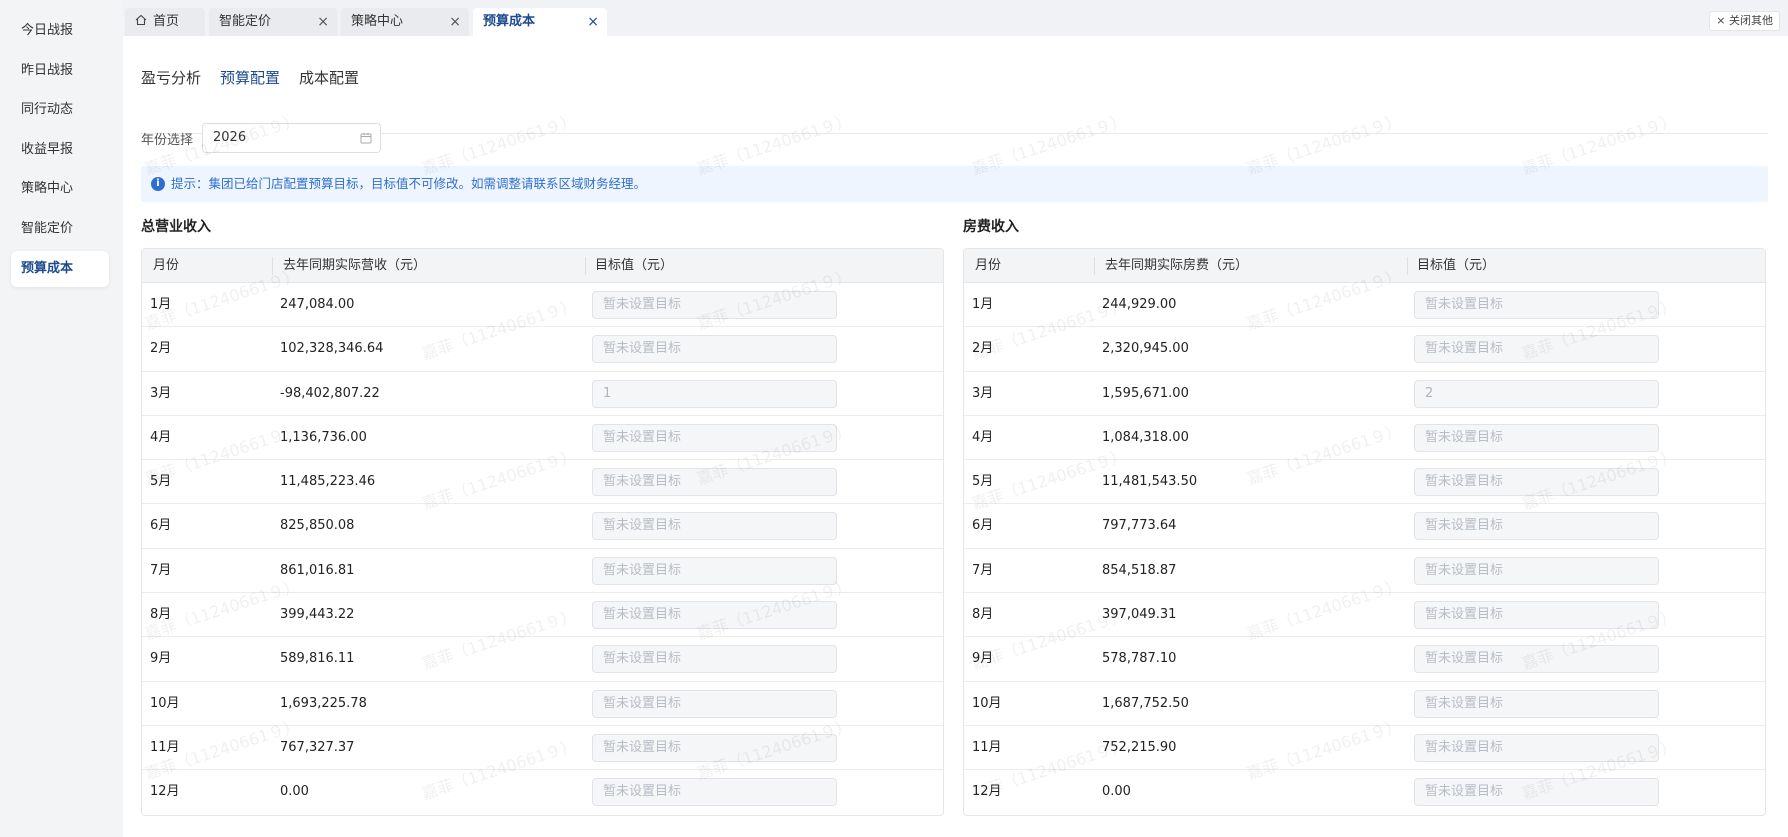  What do you see at coordinates (1364, 792) in the screenshot?
I see `table-row: 12月 0.00 暂未设置目标` at bounding box center [1364, 792].